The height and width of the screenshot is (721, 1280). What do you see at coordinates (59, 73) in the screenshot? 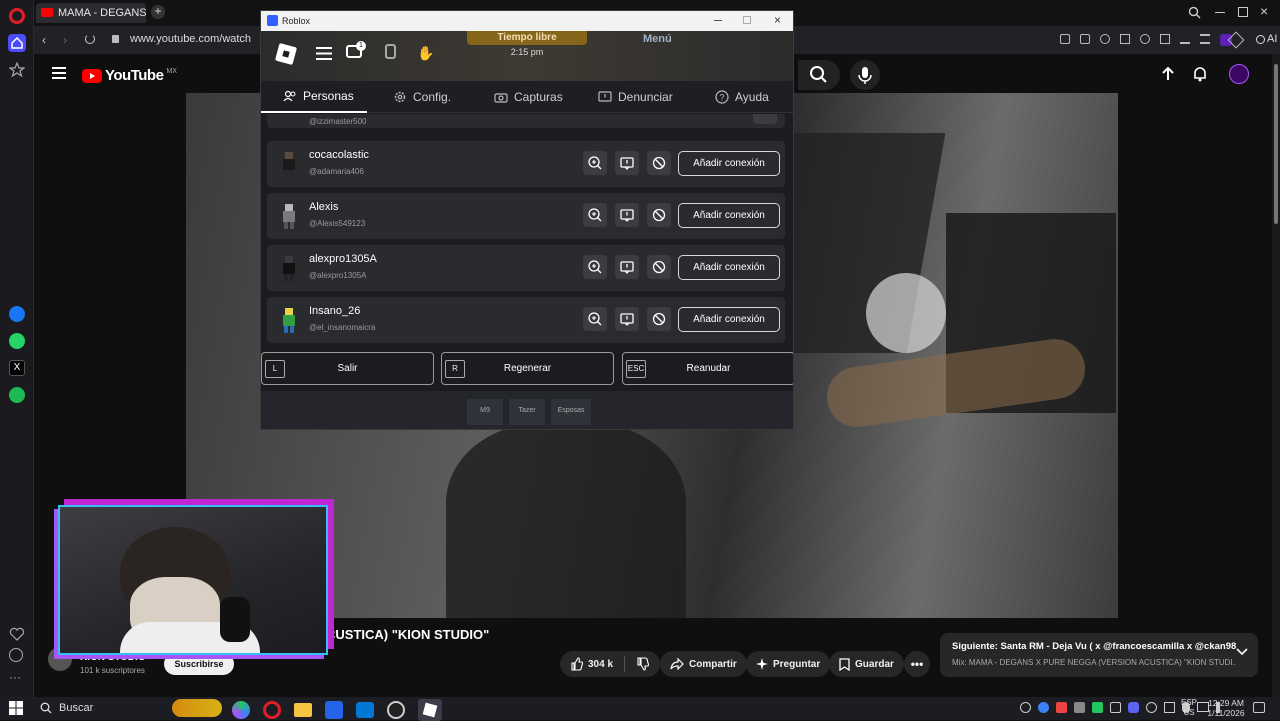
I see `hamburger-menu-icon` at bounding box center [59, 73].